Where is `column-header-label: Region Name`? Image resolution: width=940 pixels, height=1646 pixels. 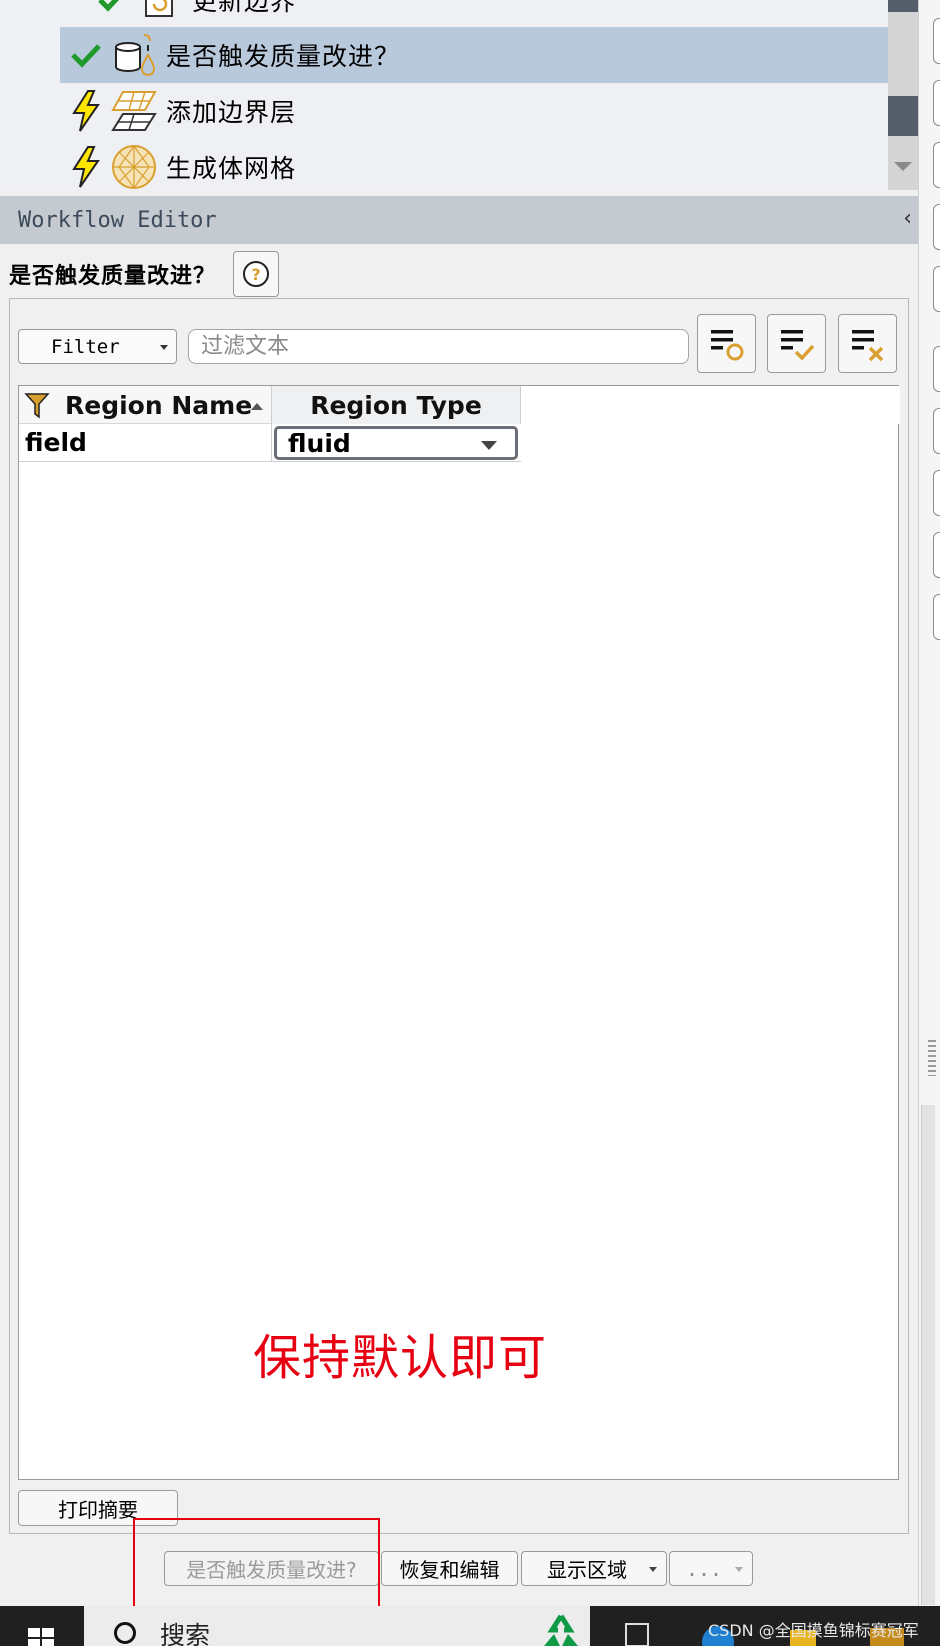 column-header-label: Region Name is located at coordinates (159, 405).